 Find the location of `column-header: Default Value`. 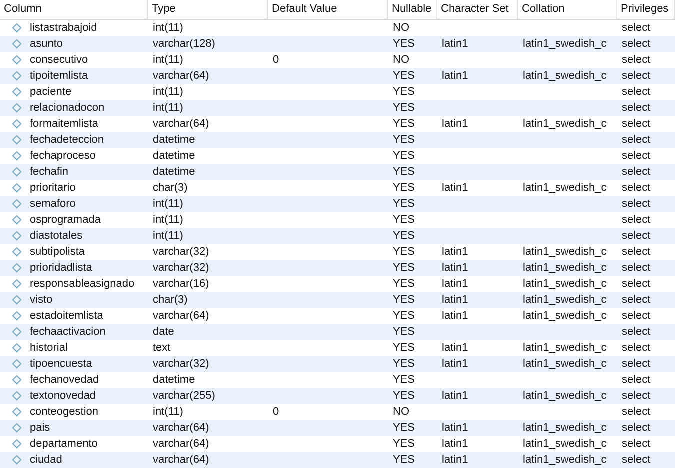

column-header: Default Value is located at coordinates (303, 9).